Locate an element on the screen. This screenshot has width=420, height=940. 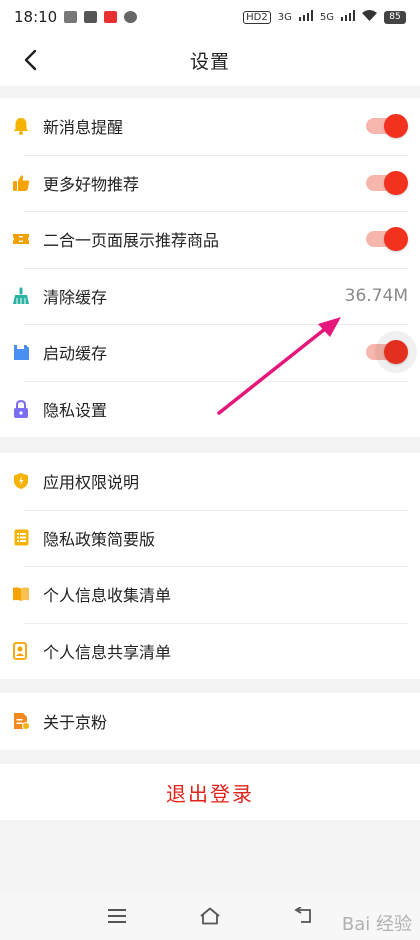
settings-group-about: 关于京粉 is located at coordinates (210, 721).